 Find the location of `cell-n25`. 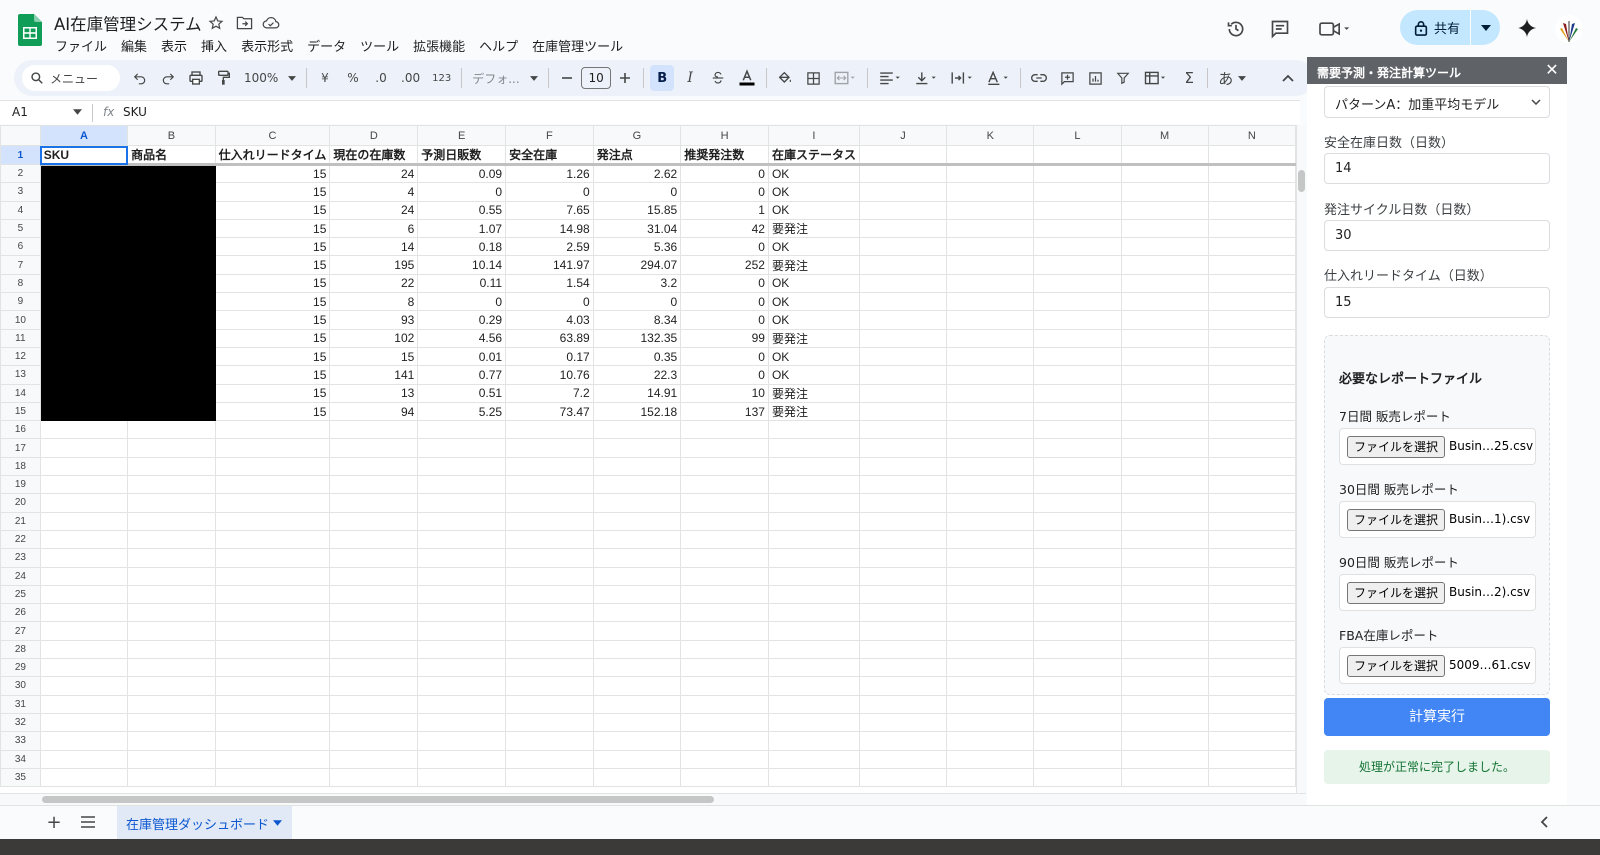

cell-n25 is located at coordinates (1251, 594).